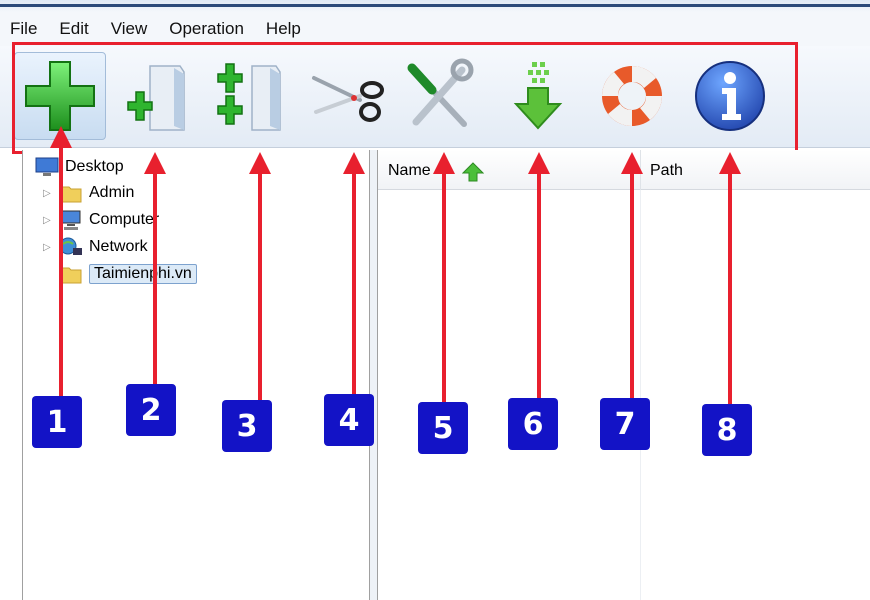 Image resolution: width=870 pixels, height=600 pixels. Describe the element at coordinates (112, 192) in the screenshot. I see `tree-label-admin: Admin` at that location.